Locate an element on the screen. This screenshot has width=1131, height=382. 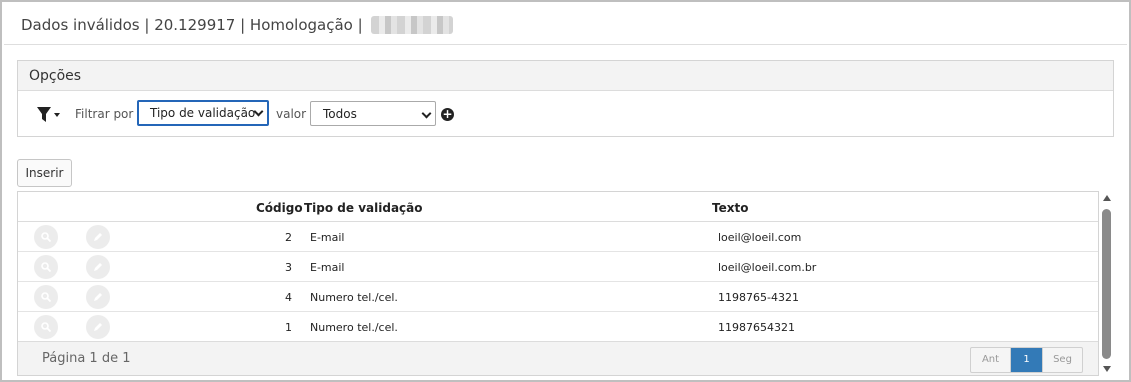
title-divider is located at coordinates (565, 44).